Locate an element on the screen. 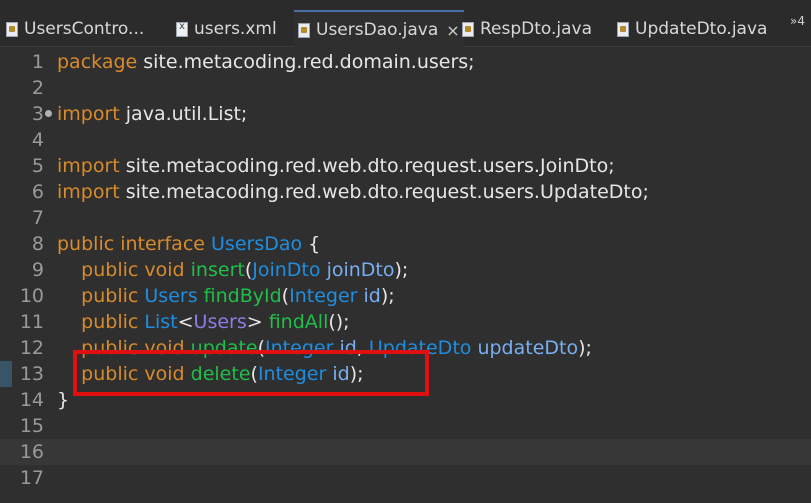 The width and height of the screenshot is (811, 503). code-line: 13 public void delete(Integer id); is located at coordinates (405, 374).